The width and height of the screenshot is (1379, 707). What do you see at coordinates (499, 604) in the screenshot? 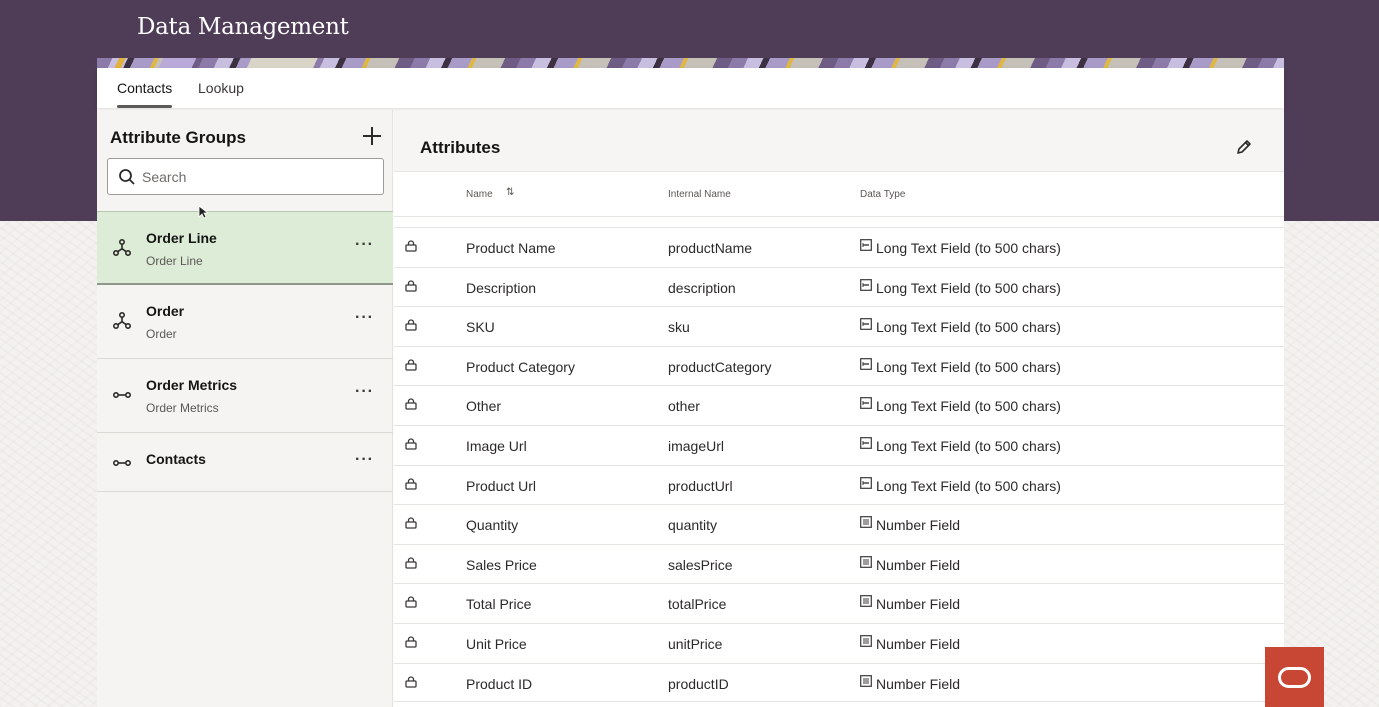
I see `attribute-name: Total Price` at bounding box center [499, 604].